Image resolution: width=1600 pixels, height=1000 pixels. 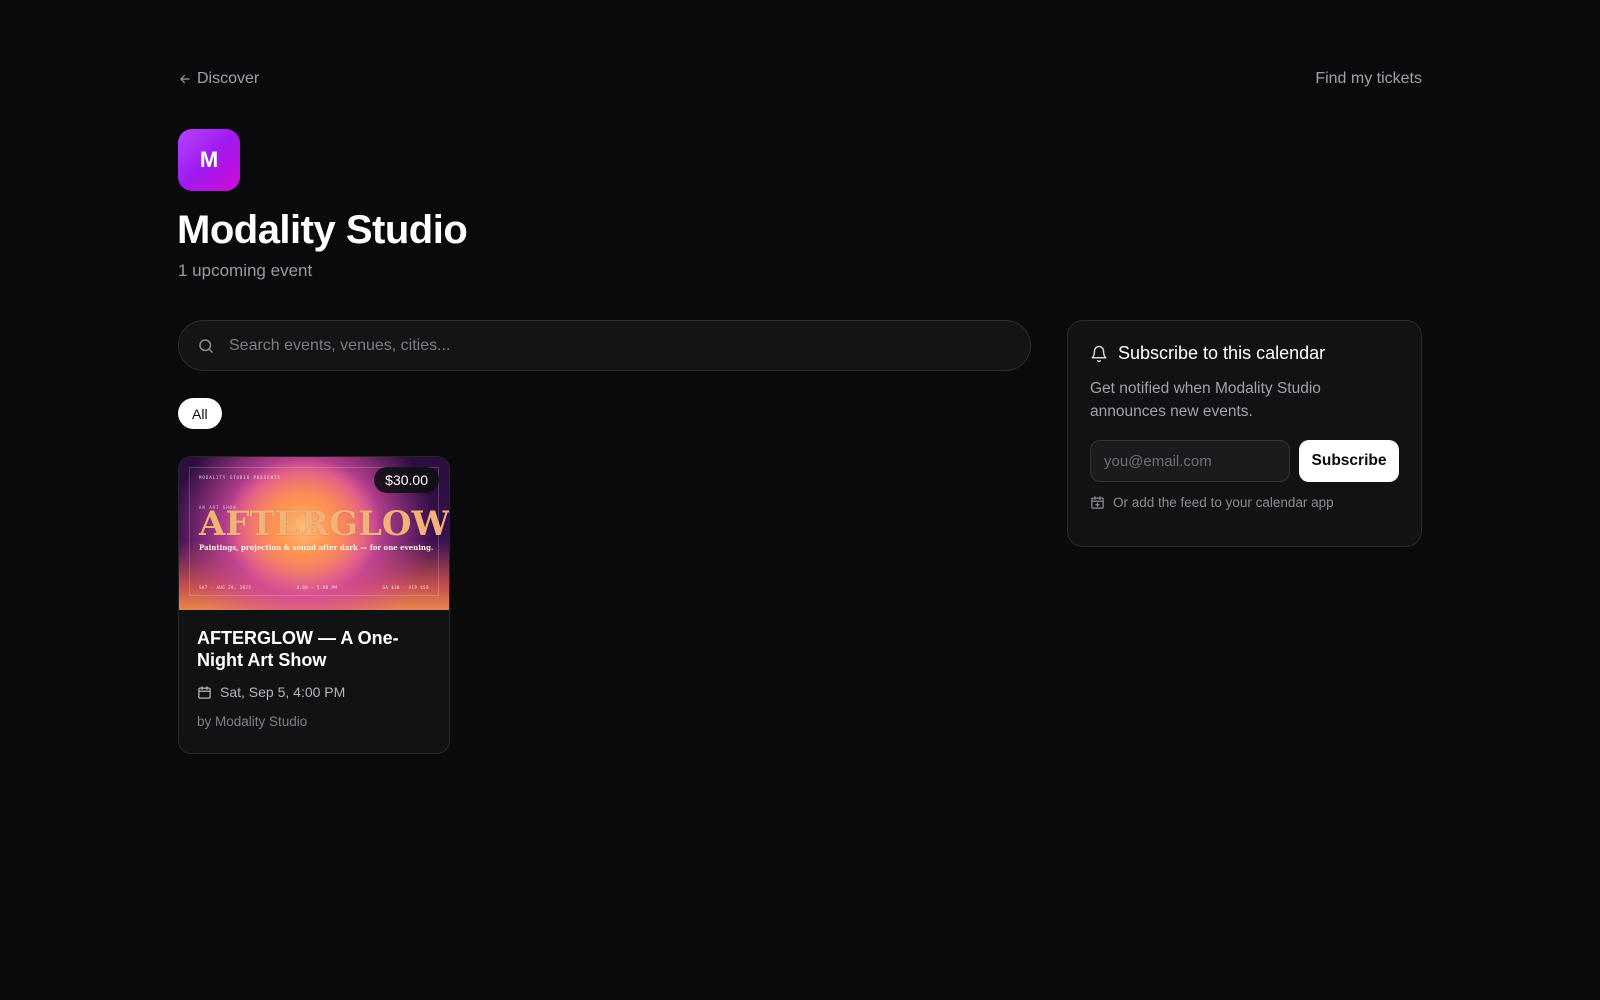 I want to click on find-my-tickets-link: Find my tickets, so click(x=1368, y=79).